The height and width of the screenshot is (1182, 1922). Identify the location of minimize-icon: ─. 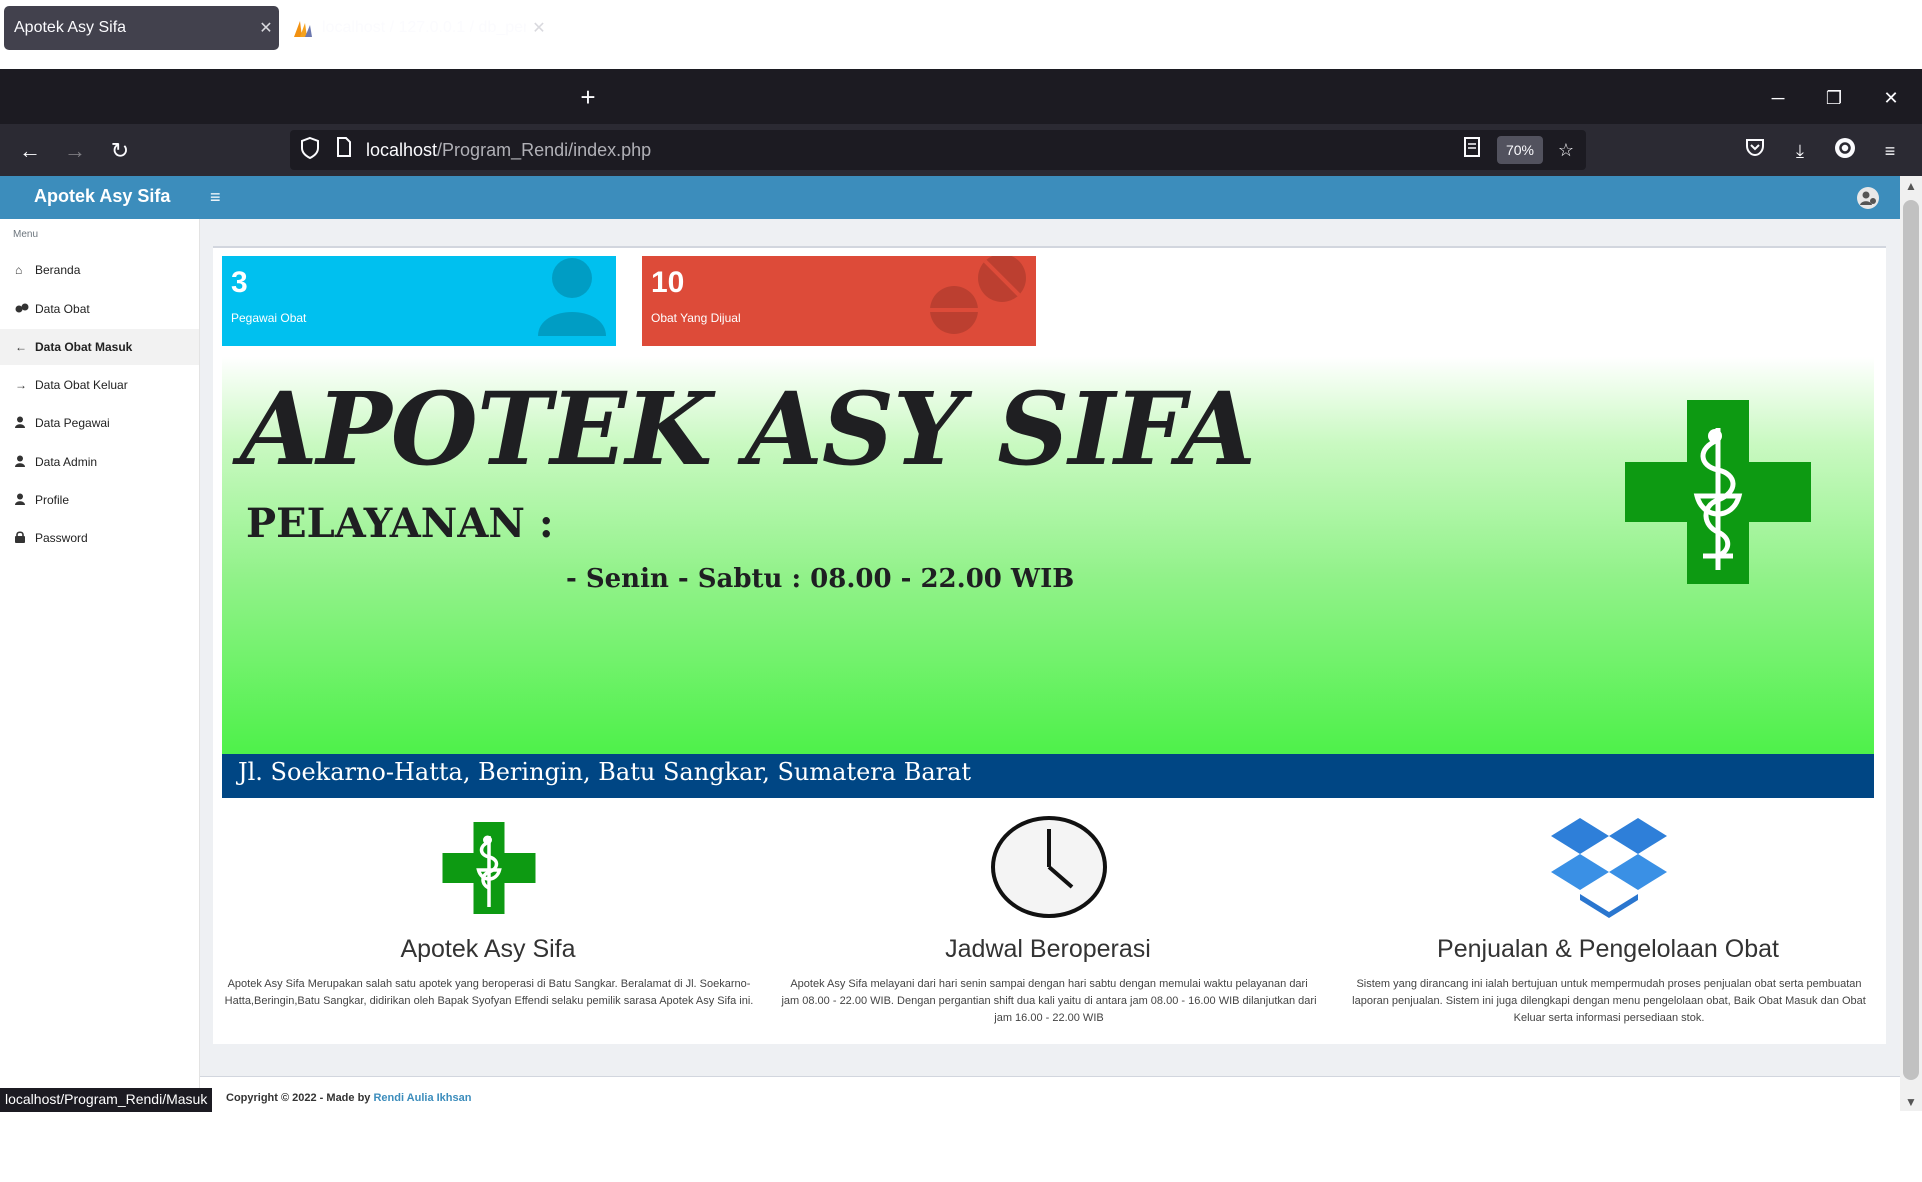
(1778, 98).